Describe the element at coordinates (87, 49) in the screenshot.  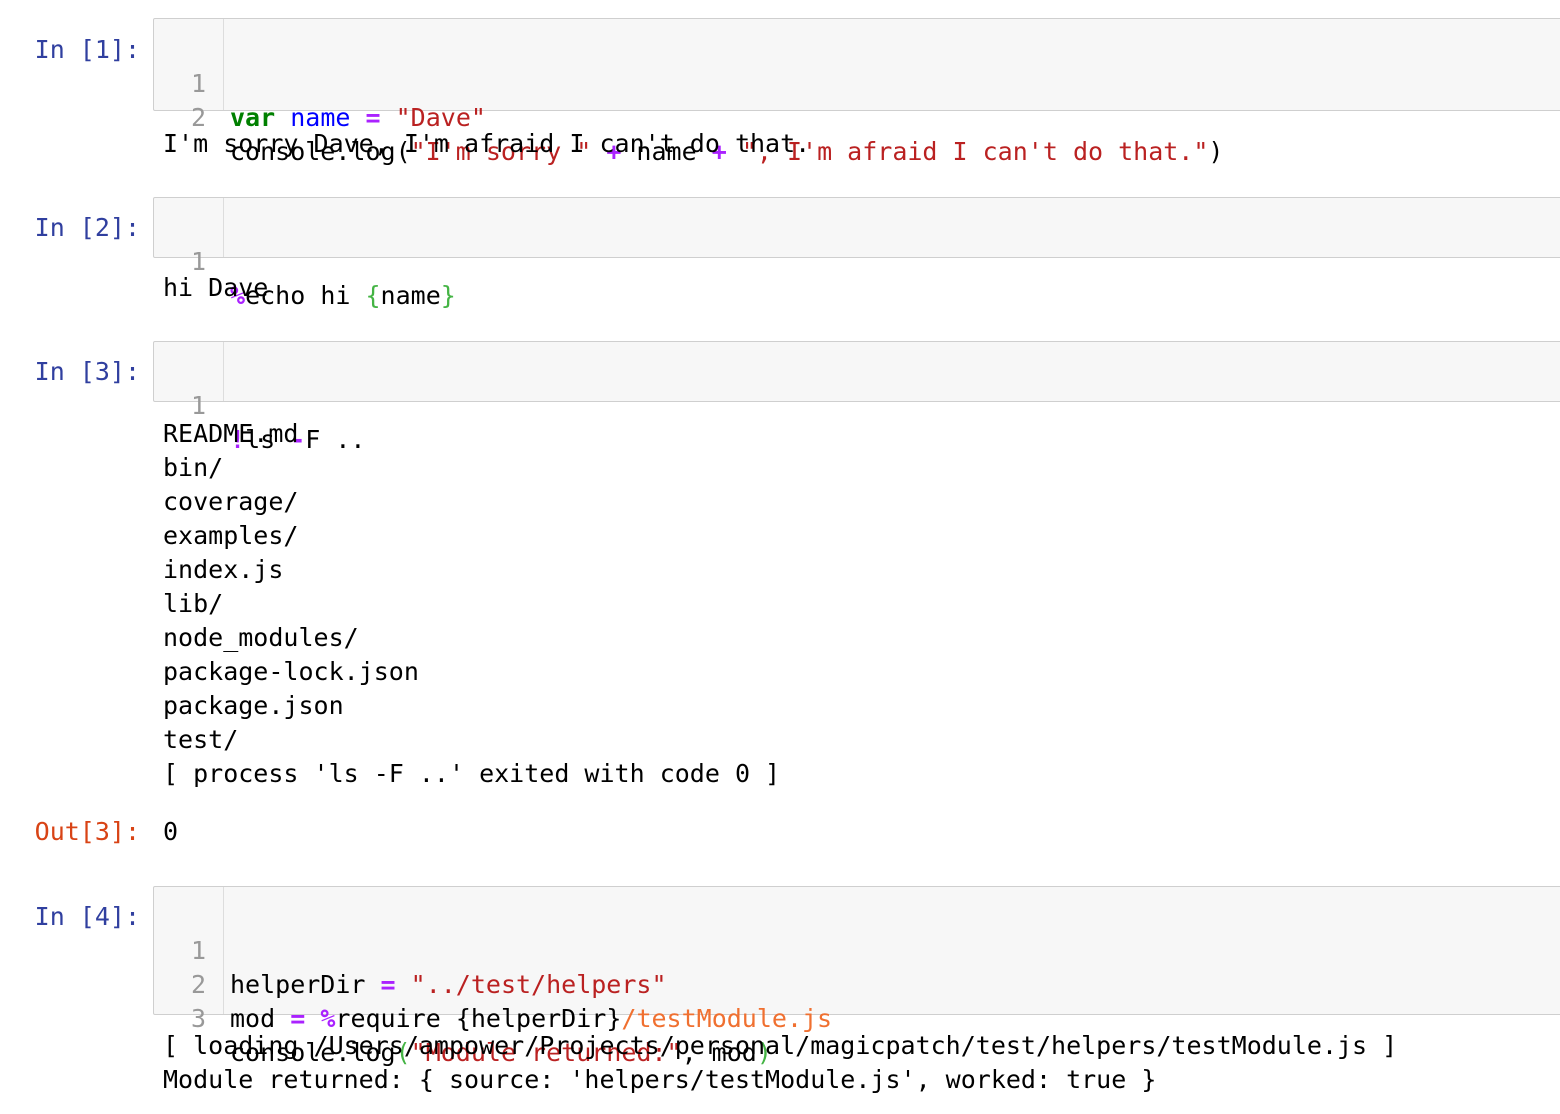
I see `input-prompt: In [1]:` at that location.